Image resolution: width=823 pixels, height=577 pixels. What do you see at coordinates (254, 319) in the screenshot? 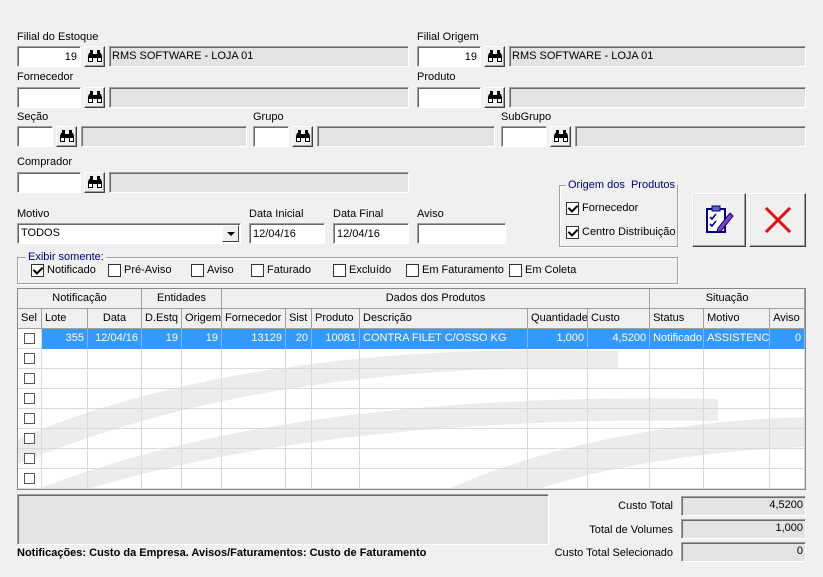
I see `column-header-fornecedor: Fornecedor` at bounding box center [254, 319].